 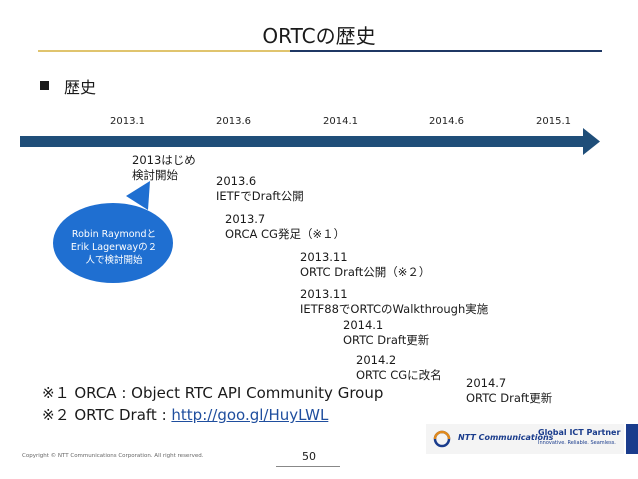 What do you see at coordinates (285, 234) in the screenshot?
I see `event-desc: ORCA CG発足（※１）` at bounding box center [285, 234].